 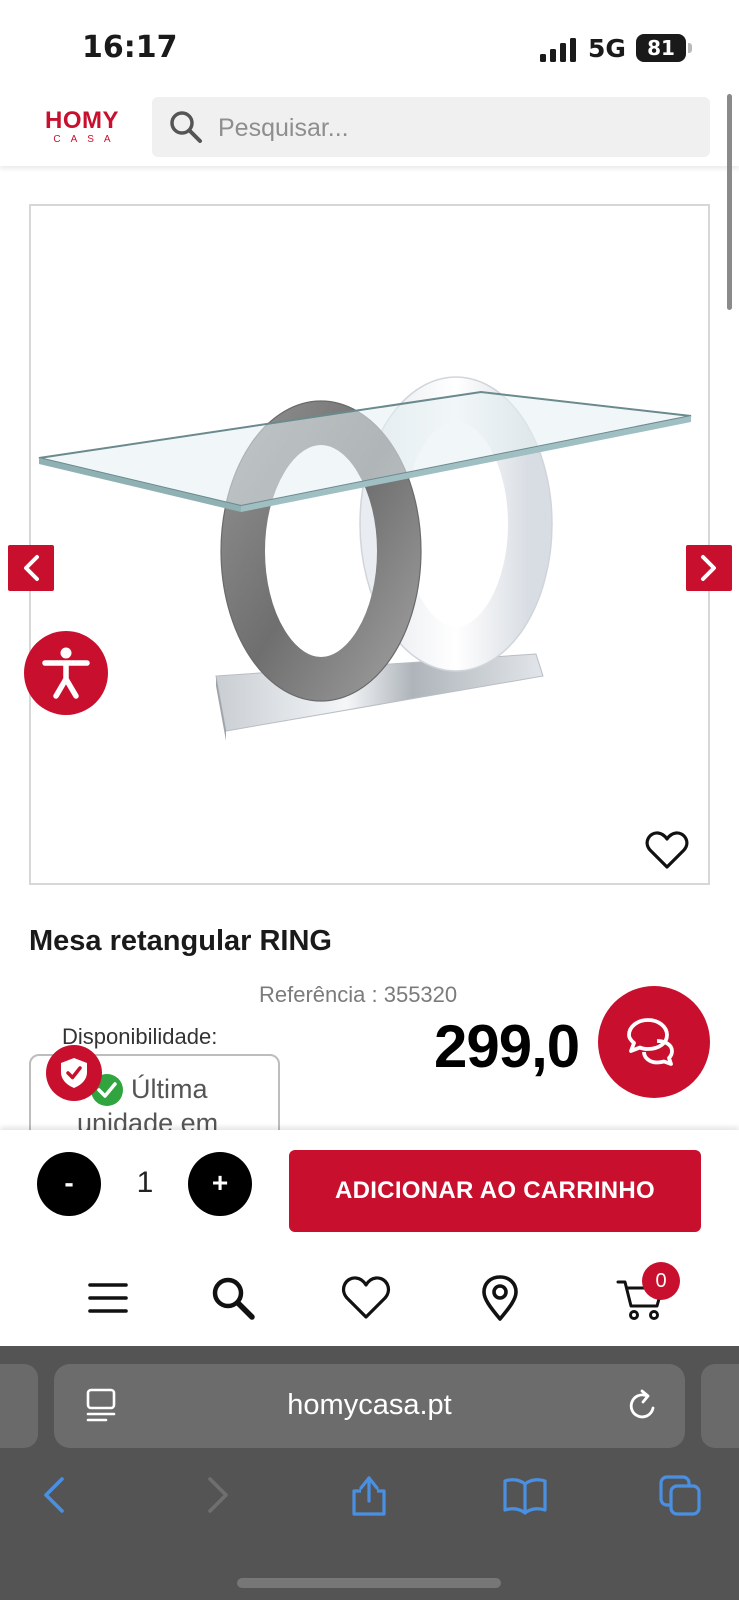 I want to click on chat-bubbles-icon, so click(x=650, y=1042).